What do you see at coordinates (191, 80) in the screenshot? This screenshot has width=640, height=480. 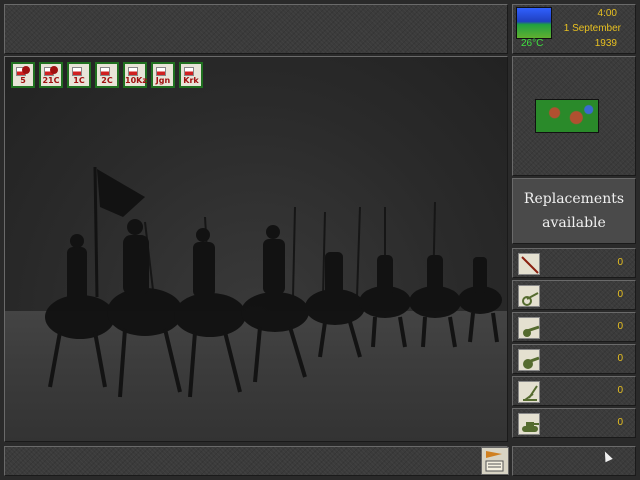 I see `unit-label: Krk` at bounding box center [191, 80].